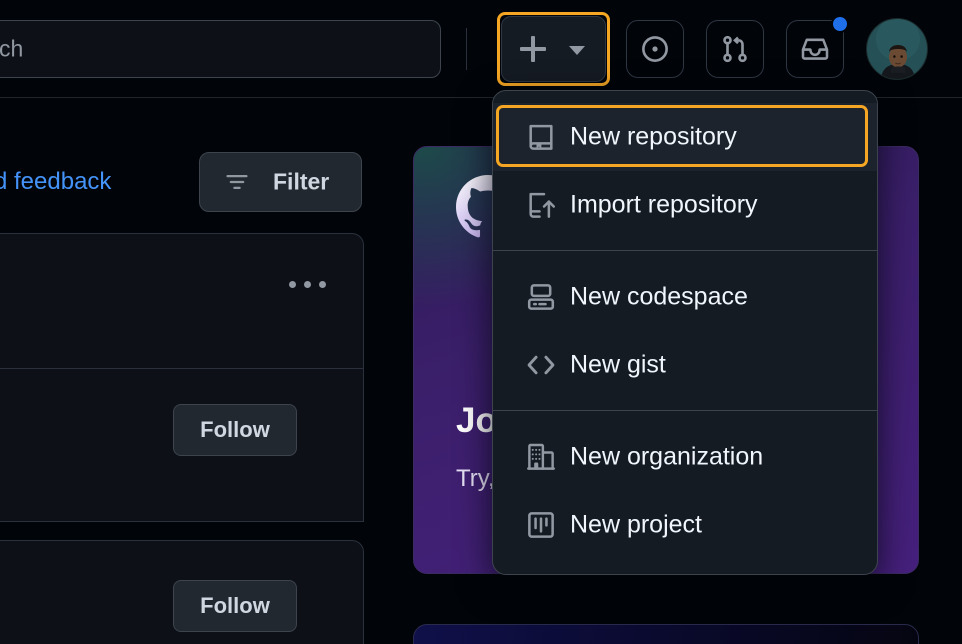 The height and width of the screenshot is (644, 962). I want to click on codespaces-icon, so click(541, 297).